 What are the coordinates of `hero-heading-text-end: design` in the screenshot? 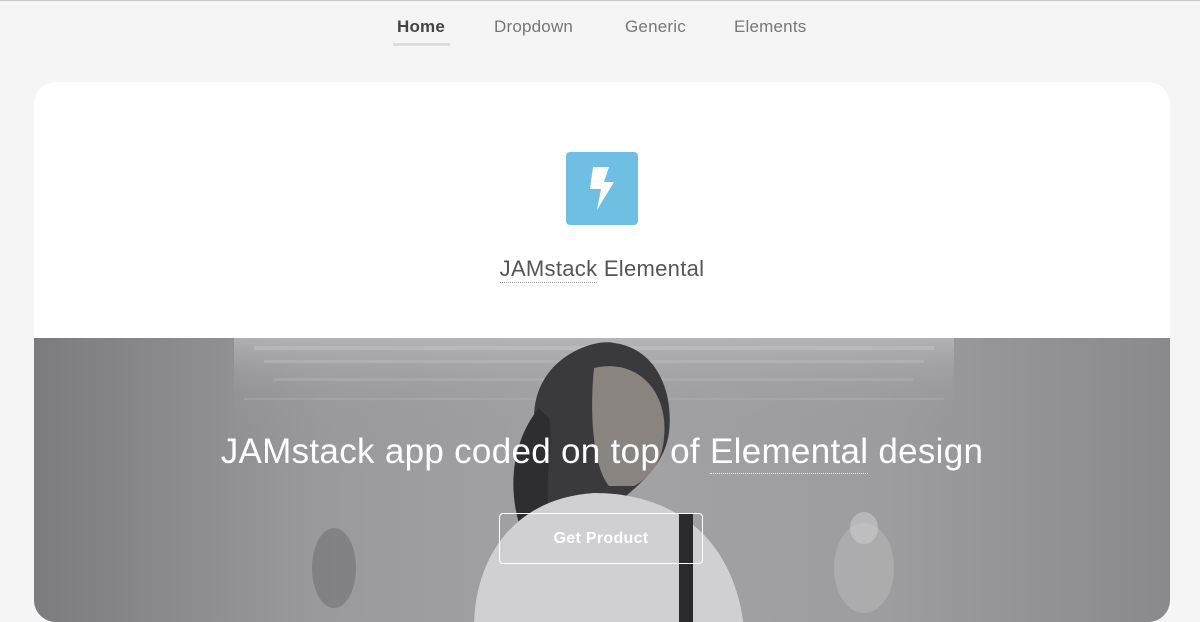 It's located at (926, 451).